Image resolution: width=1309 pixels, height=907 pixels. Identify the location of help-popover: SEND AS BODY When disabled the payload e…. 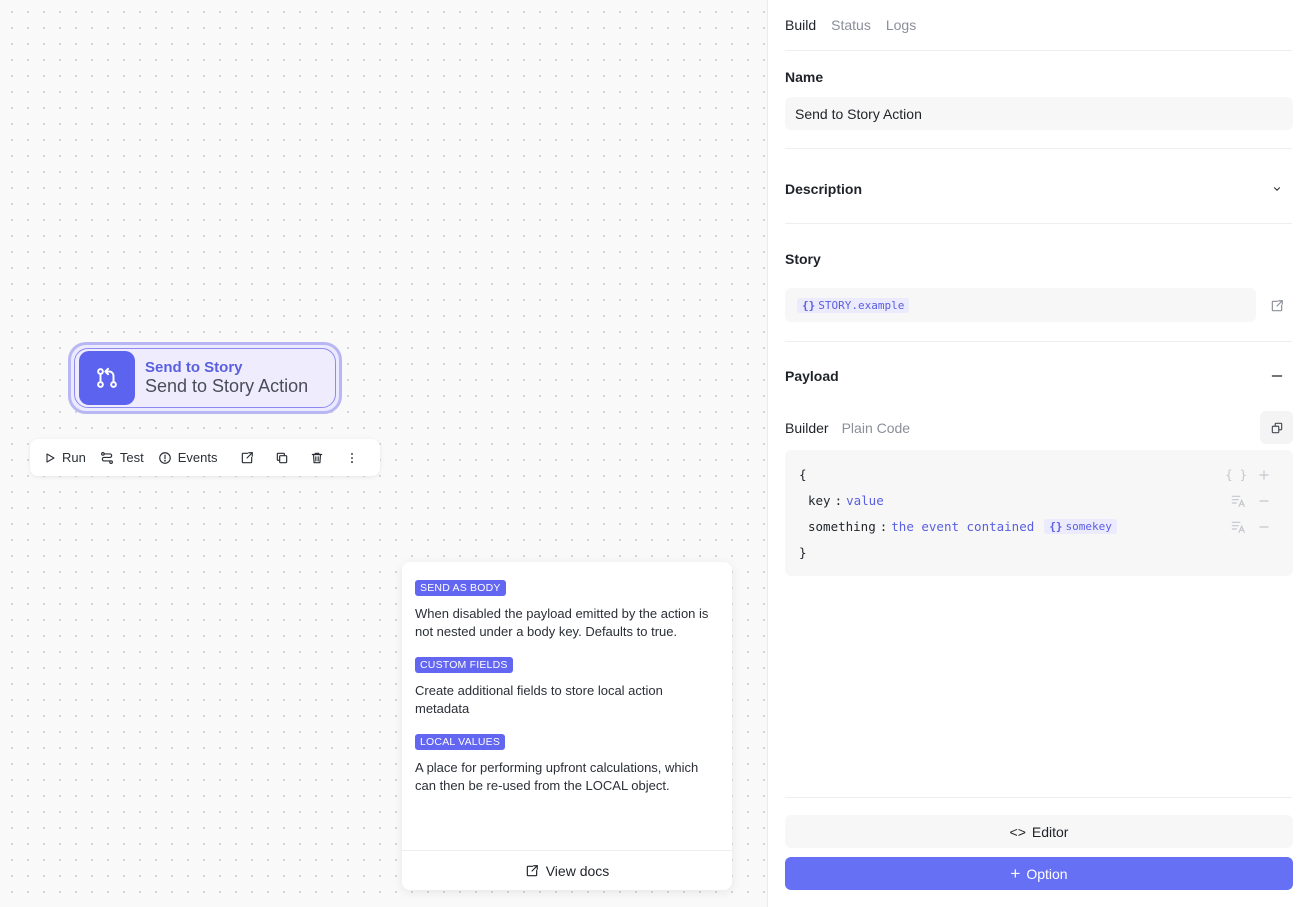
(567, 726).